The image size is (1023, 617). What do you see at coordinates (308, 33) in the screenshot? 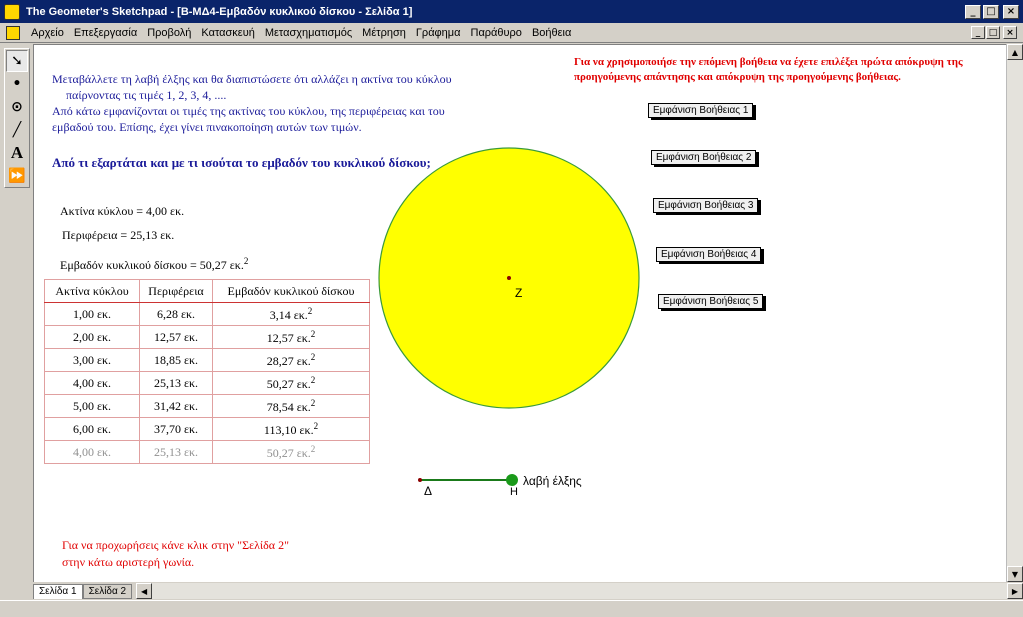
I see `menu-transform: Μετασχηματισμός` at bounding box center [308, 33].